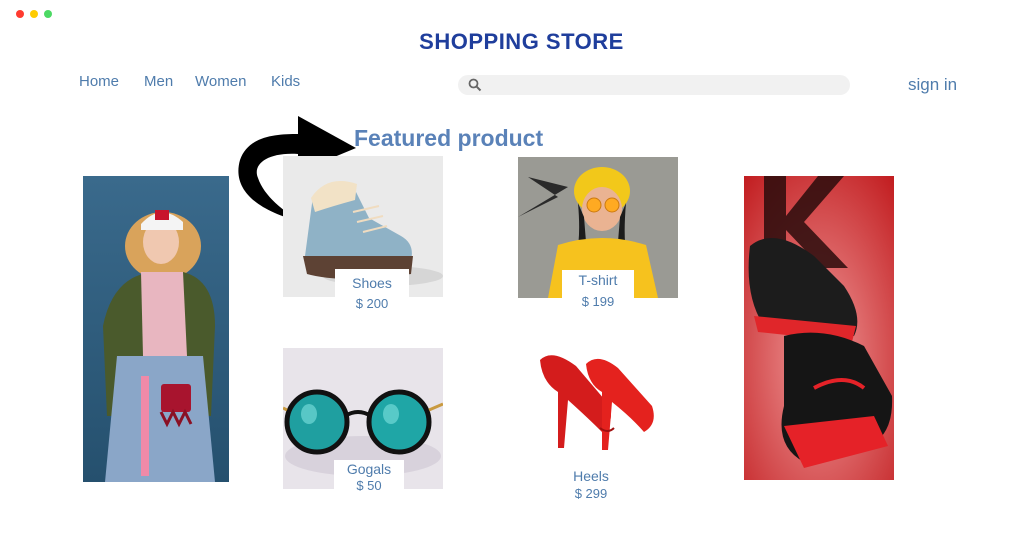  What do you see at coordinates (158, 81) in the screenshot?
I see `nav-men: Men` at bounding box center [158, 81].